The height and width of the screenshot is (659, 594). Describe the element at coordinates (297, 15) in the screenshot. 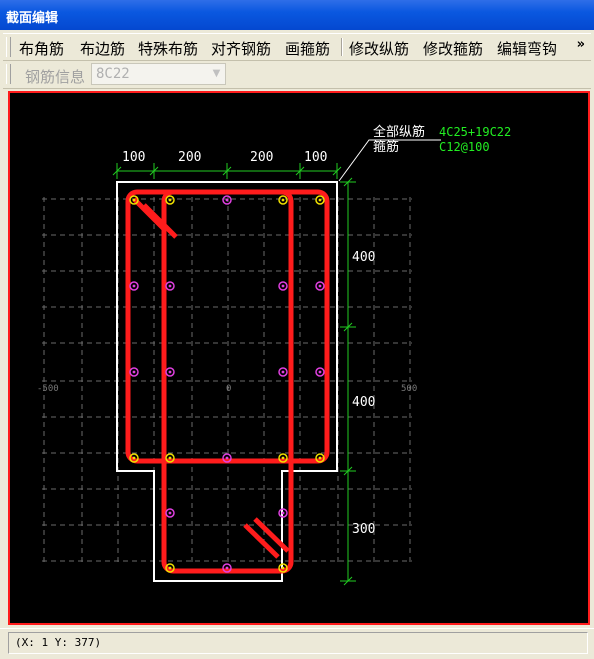

I see `title-bar: 截面编辑` at that location.